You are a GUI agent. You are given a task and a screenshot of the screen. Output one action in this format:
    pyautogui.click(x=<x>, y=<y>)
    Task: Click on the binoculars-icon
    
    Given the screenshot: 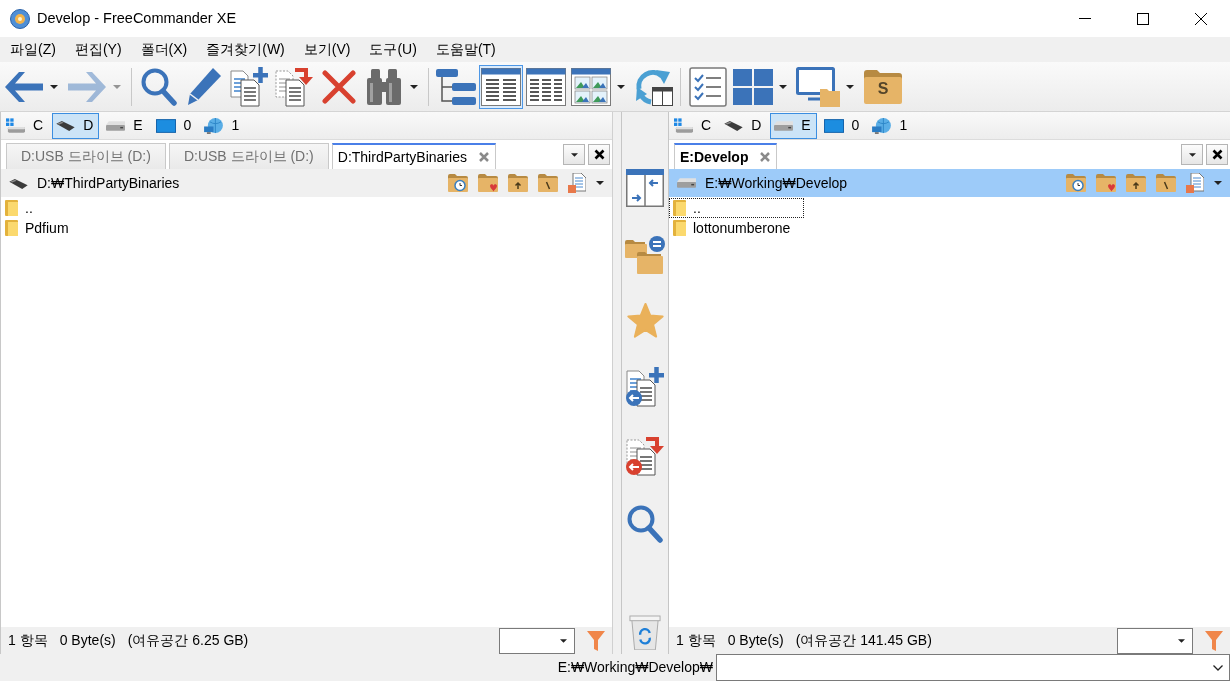 What is the action you would take?
    pyautogui.click(x=384, y=86)
    